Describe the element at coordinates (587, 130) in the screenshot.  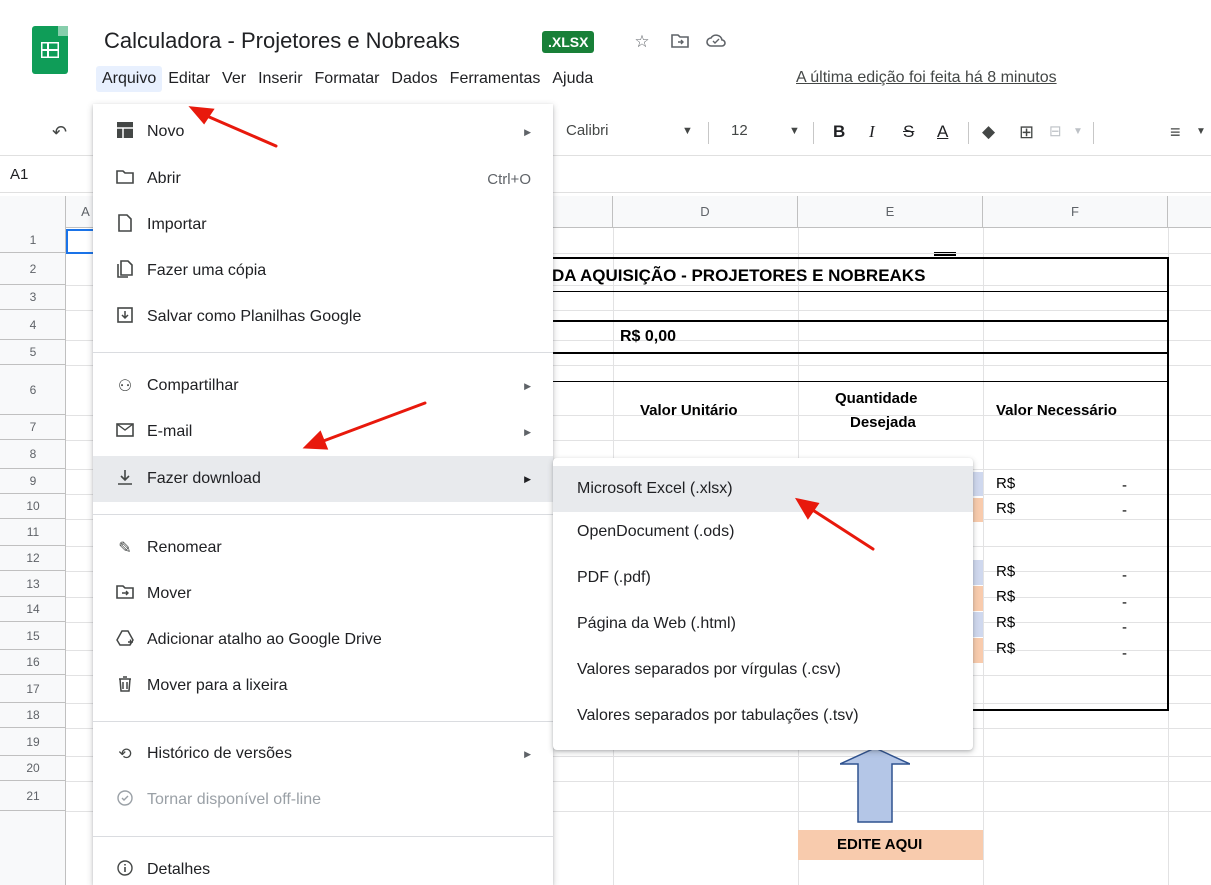
I see `font-select: Calibri` at that location.